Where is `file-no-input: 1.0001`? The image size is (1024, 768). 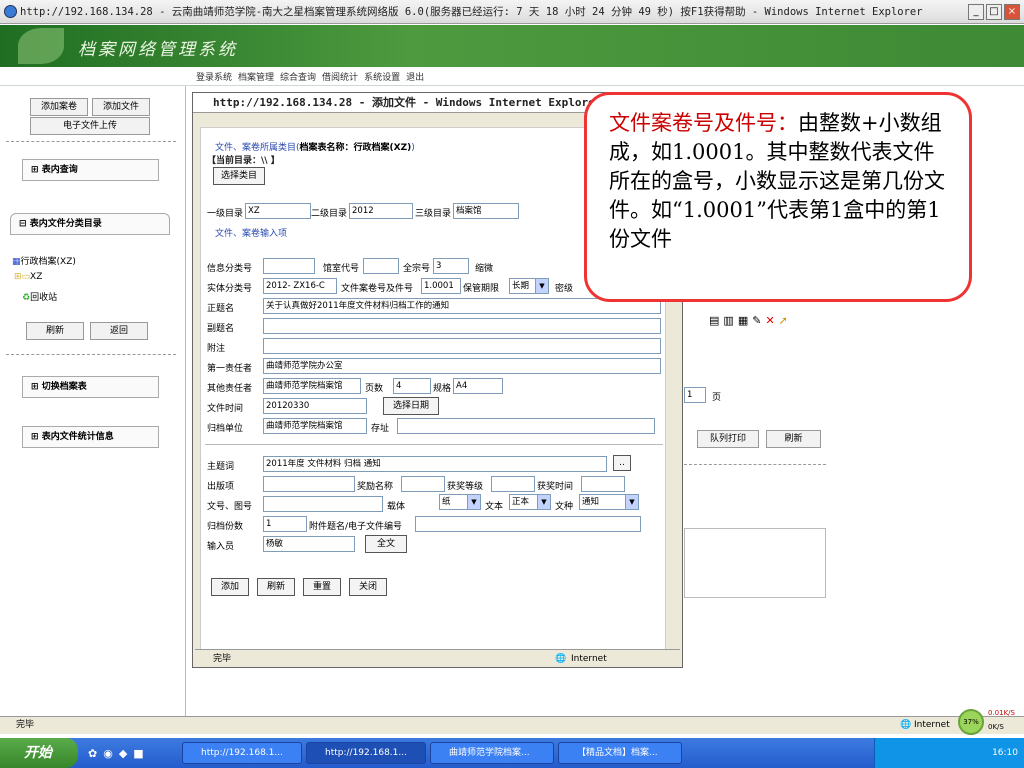 file-no-input: 1.0001 is located at coordinates (441, 286).